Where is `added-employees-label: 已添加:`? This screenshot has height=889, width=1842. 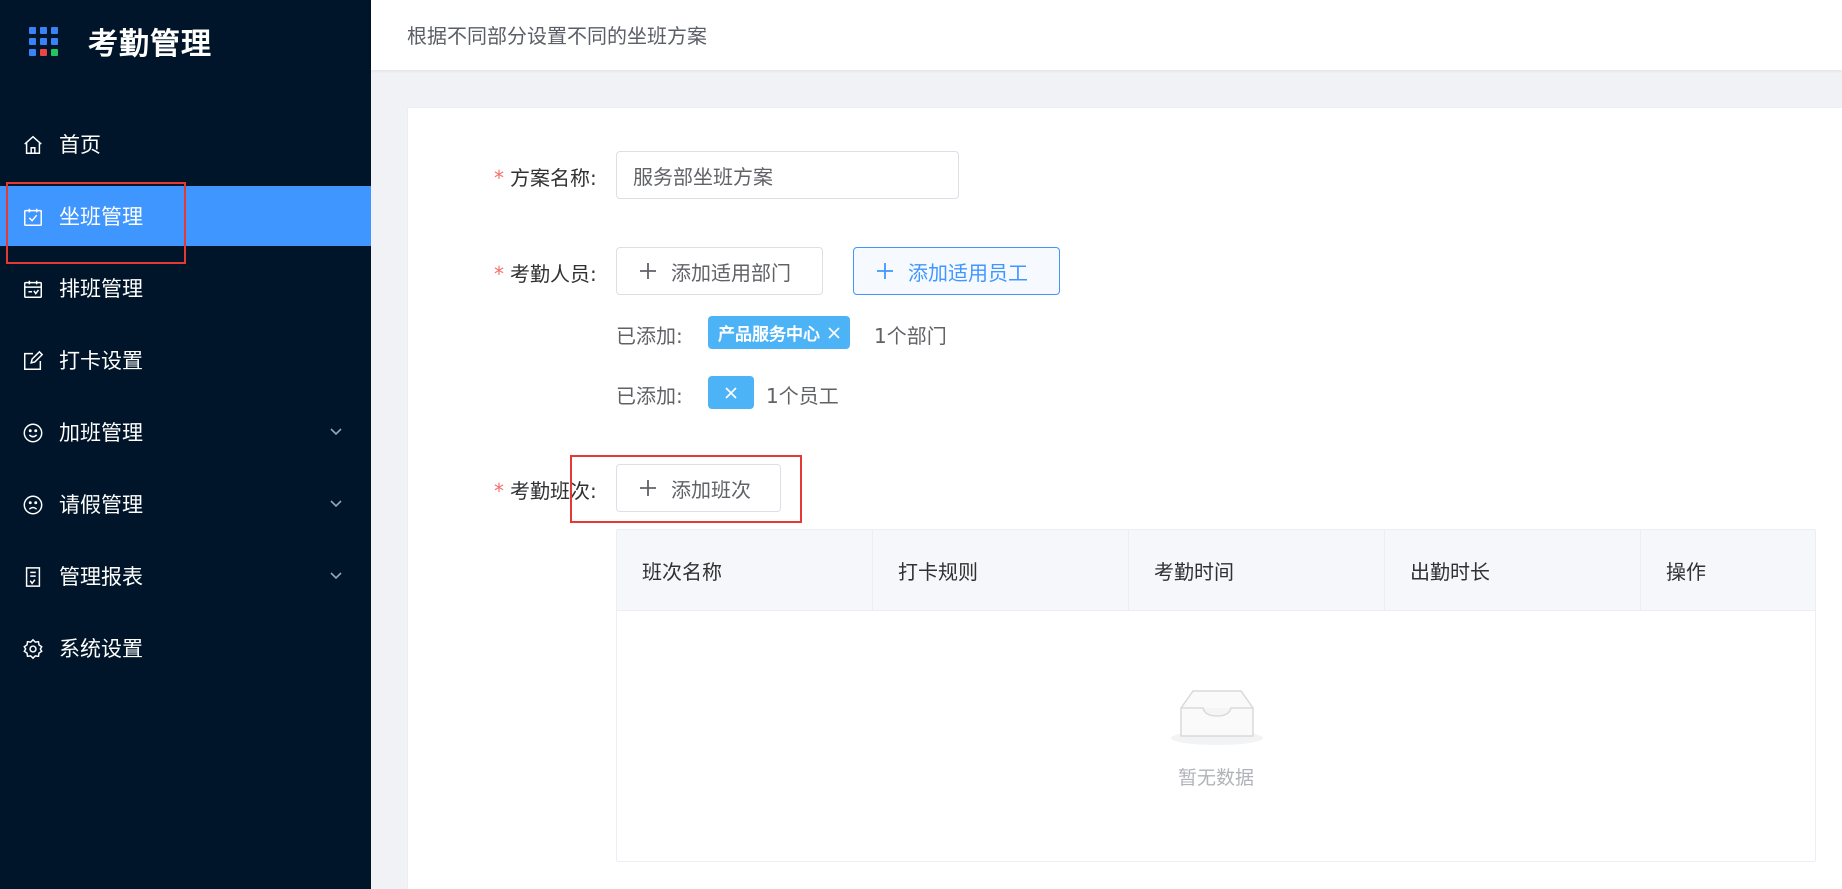 added-employees-label: 已添加: is located at coordinates (649, 396).